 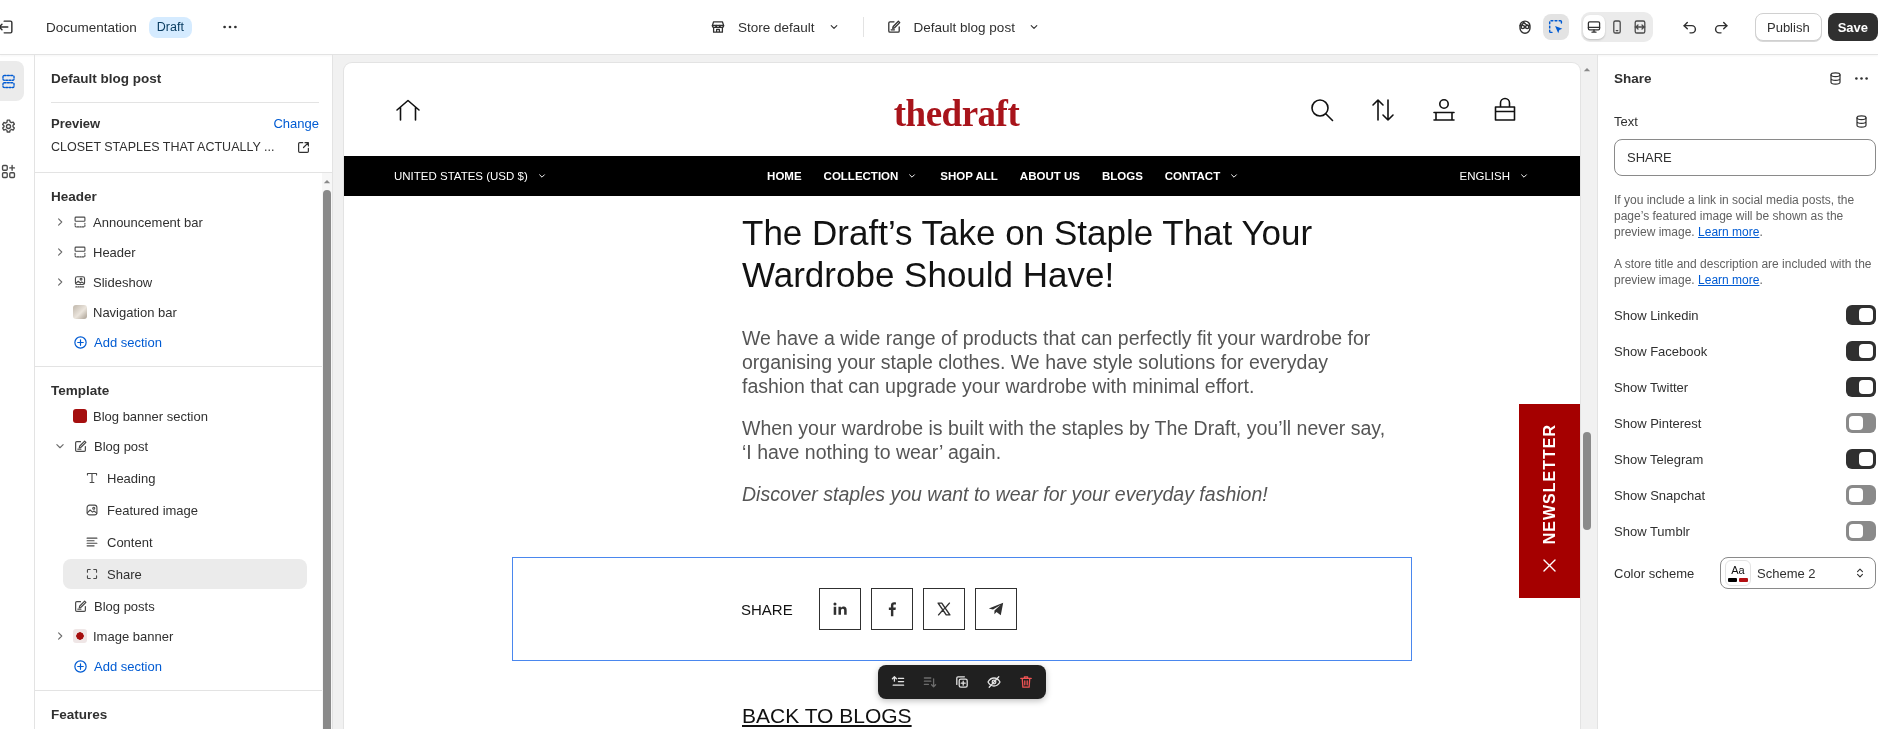 What do you see at coordinates (1005, 494) in the screenshot?
I see `italic-paragraph: Discover staples you want to wear for your everyday fashion!` at bounding box center [1005, 494].